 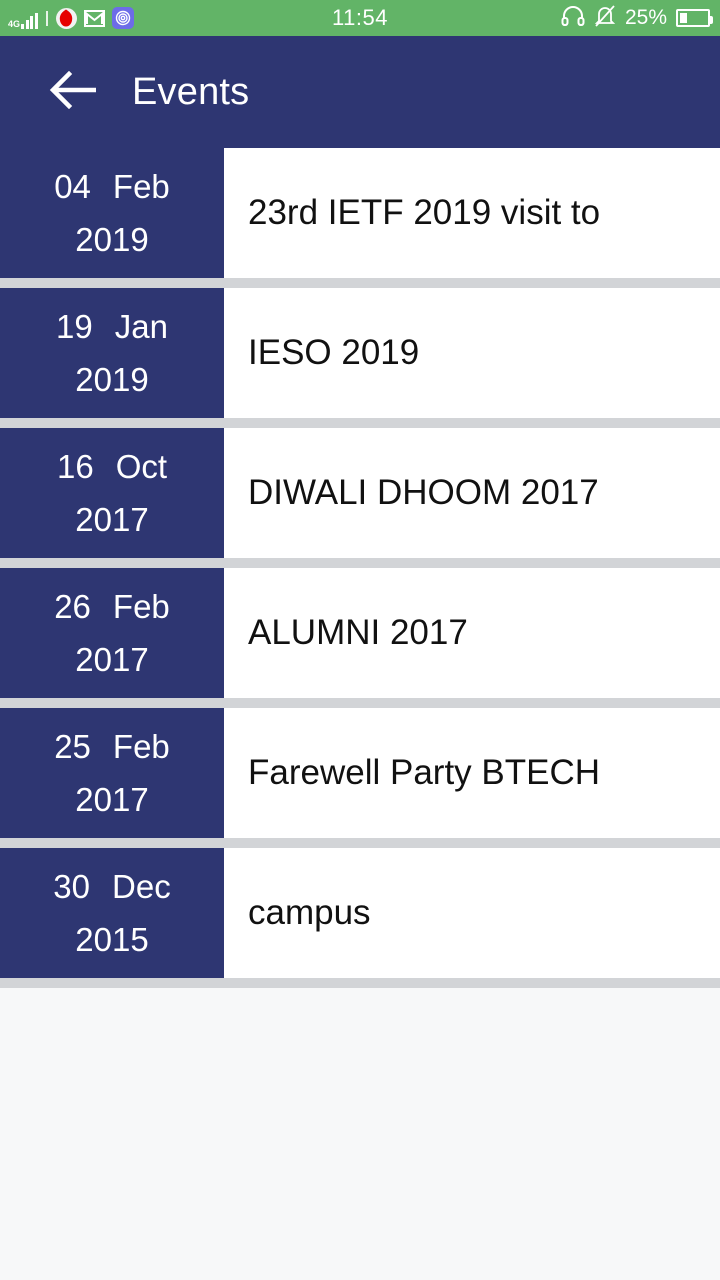 What do you see at coordinates (74, 326) in the screenshot?
I see `event-day: 19` at bounding box center [74, 326].